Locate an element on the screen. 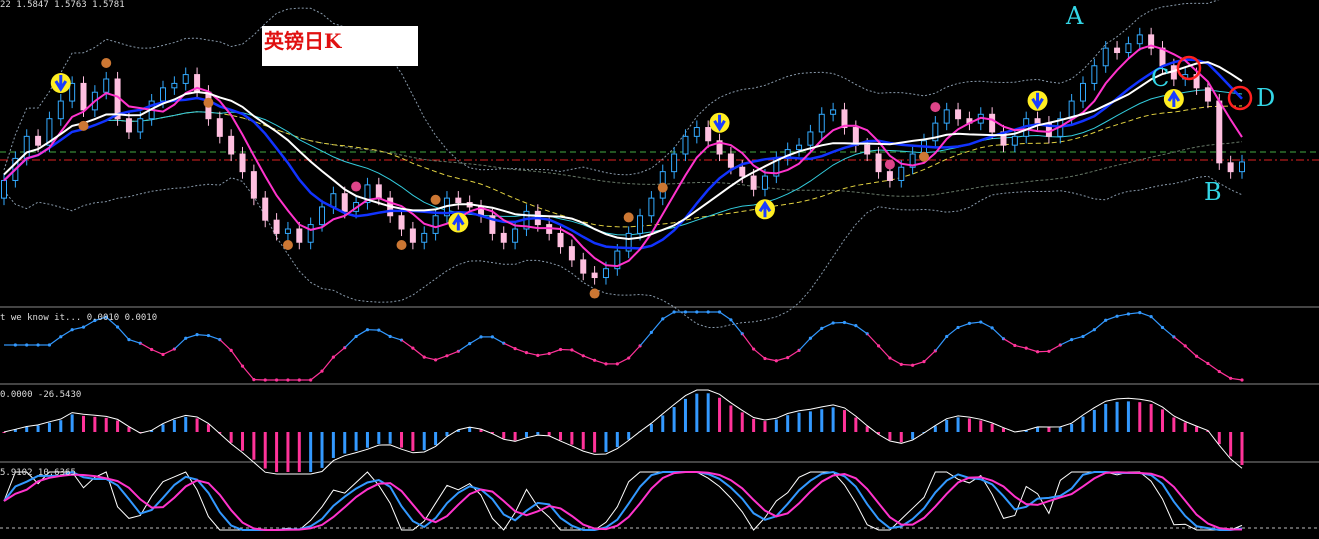  chart-title-box: 英镑日K is located at coordinates (340, 46).